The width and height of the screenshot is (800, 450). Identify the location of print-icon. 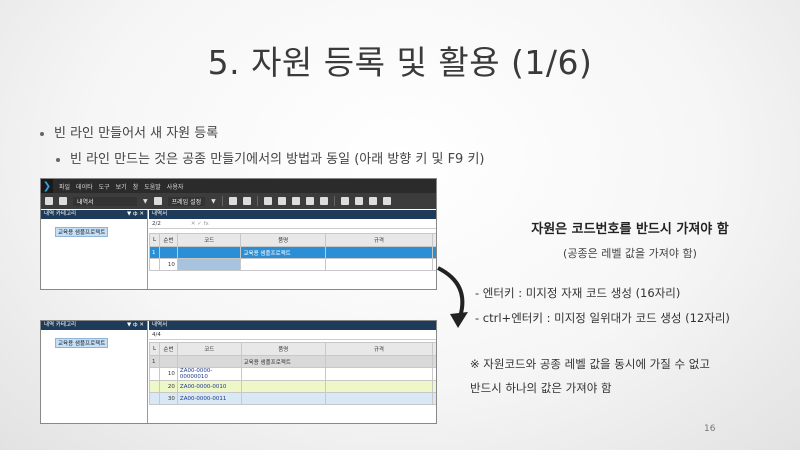
(295, 201).